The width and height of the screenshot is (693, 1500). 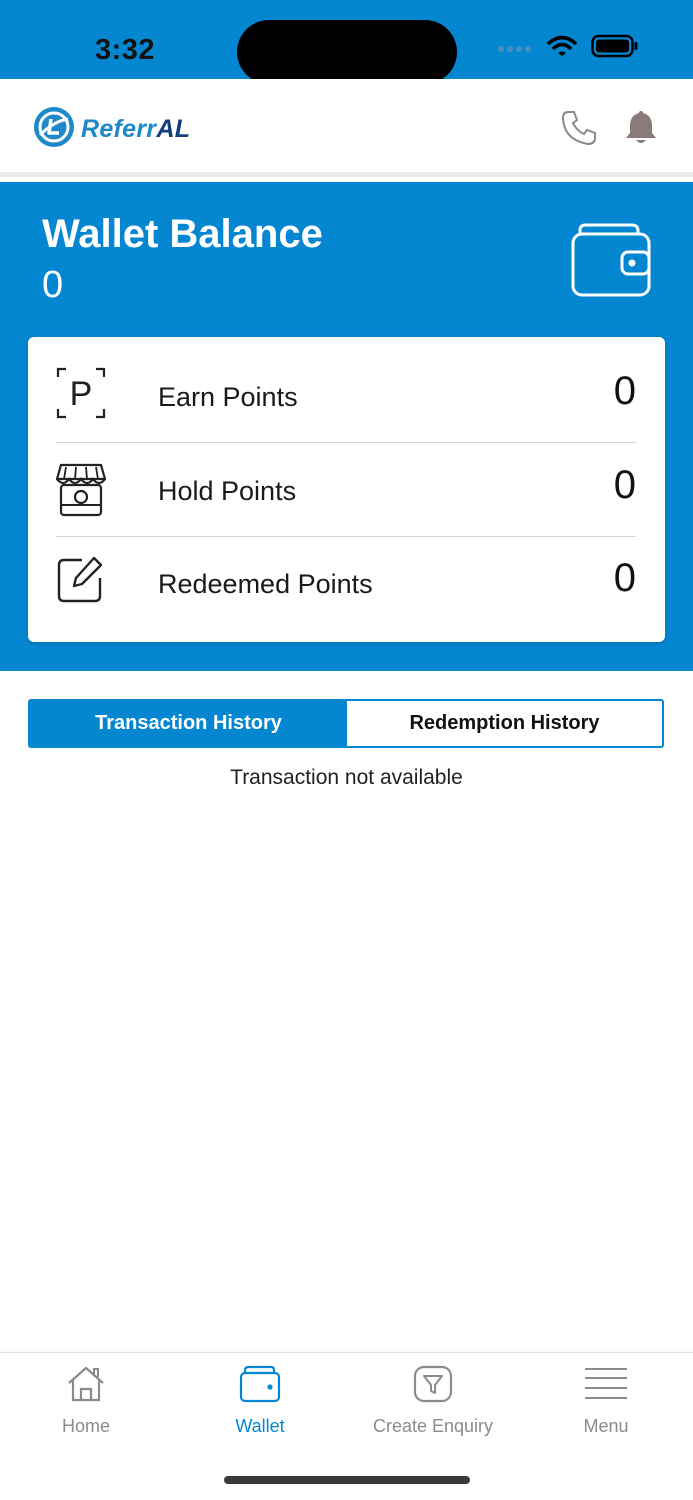 What do you see at coordinates (136, 129) in the screenshot?
I see `logo-text: ReferrAL` at bounding box center [136, 129].